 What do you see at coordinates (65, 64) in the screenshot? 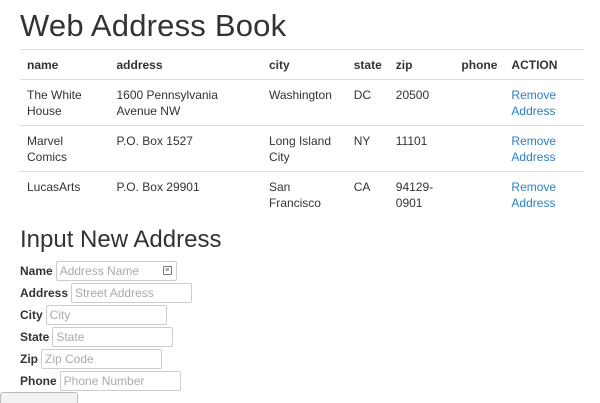
I see `column-header-name: name` at bounding box center [65, 64].